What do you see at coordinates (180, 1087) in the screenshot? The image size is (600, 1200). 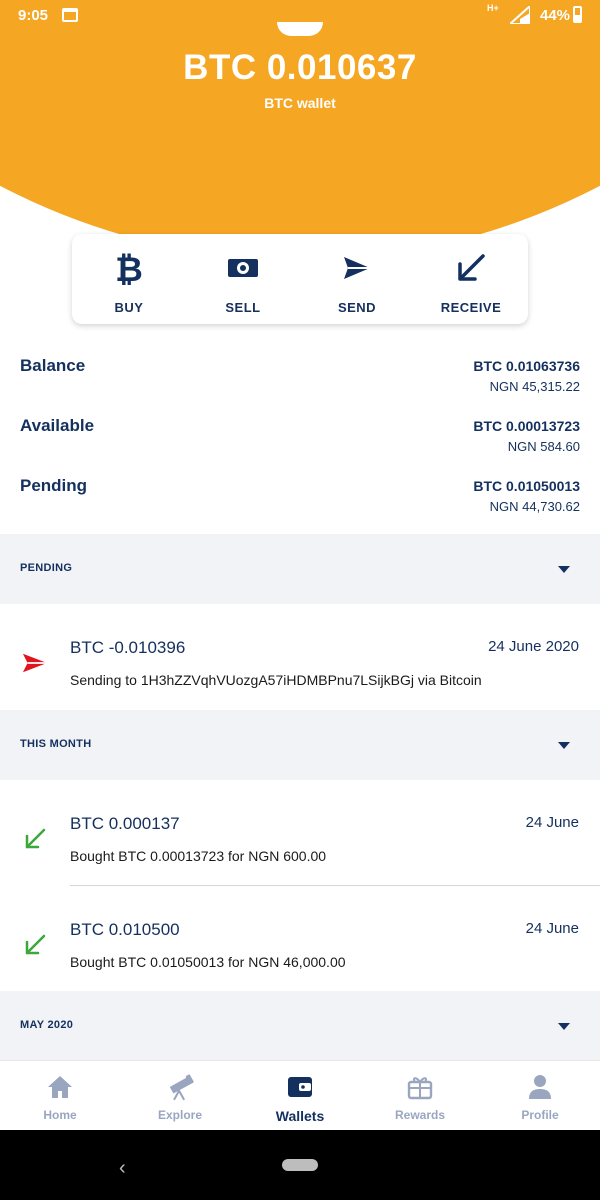 I see `telescope-icon` at bounding box center [180, 1087].